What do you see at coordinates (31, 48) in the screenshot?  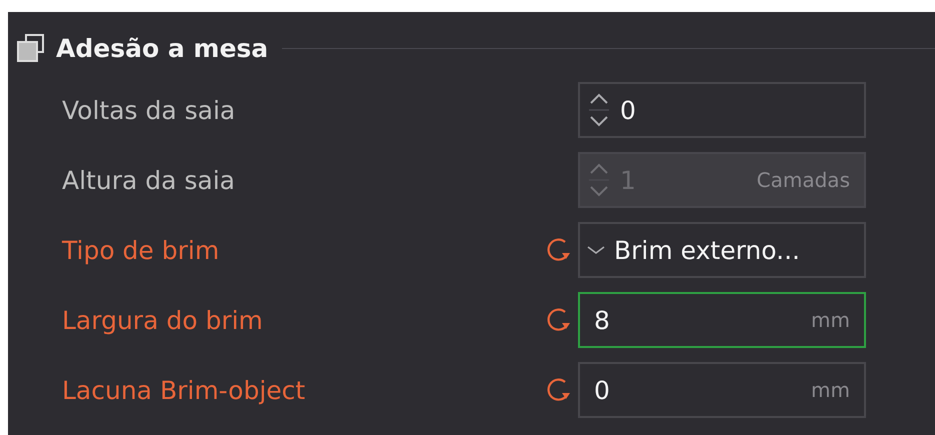 I see `copy-icon` at bounding box center [31, 48].